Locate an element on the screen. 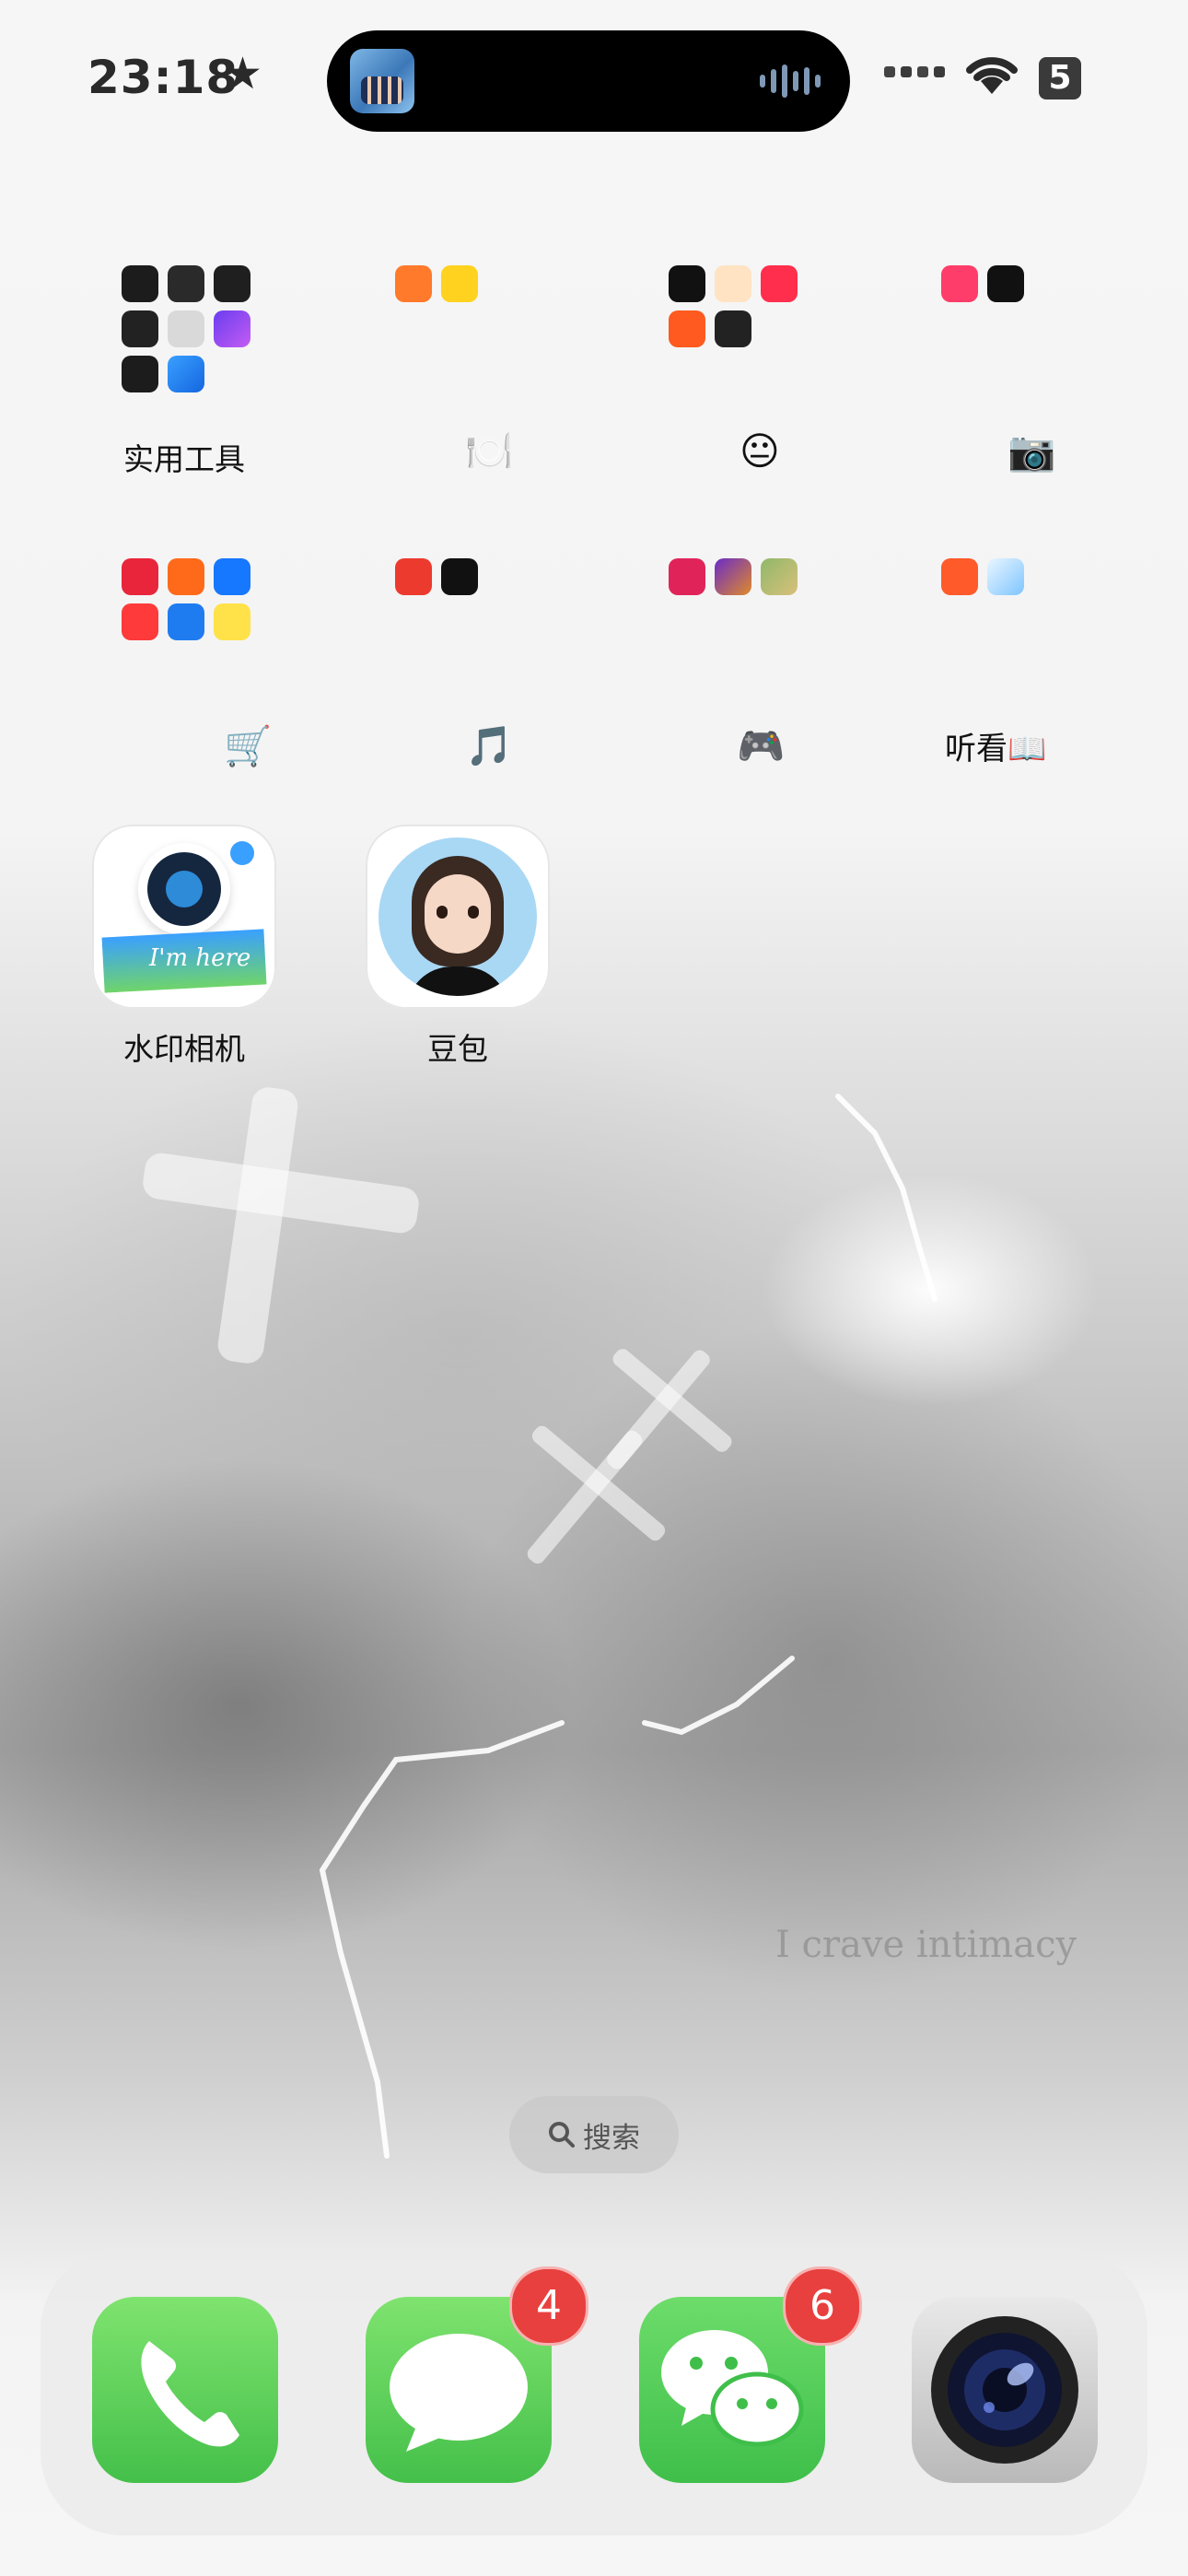 The height and width of the screenshot is (2576, 1188). jd-icon is located at coordinates (140, 621).